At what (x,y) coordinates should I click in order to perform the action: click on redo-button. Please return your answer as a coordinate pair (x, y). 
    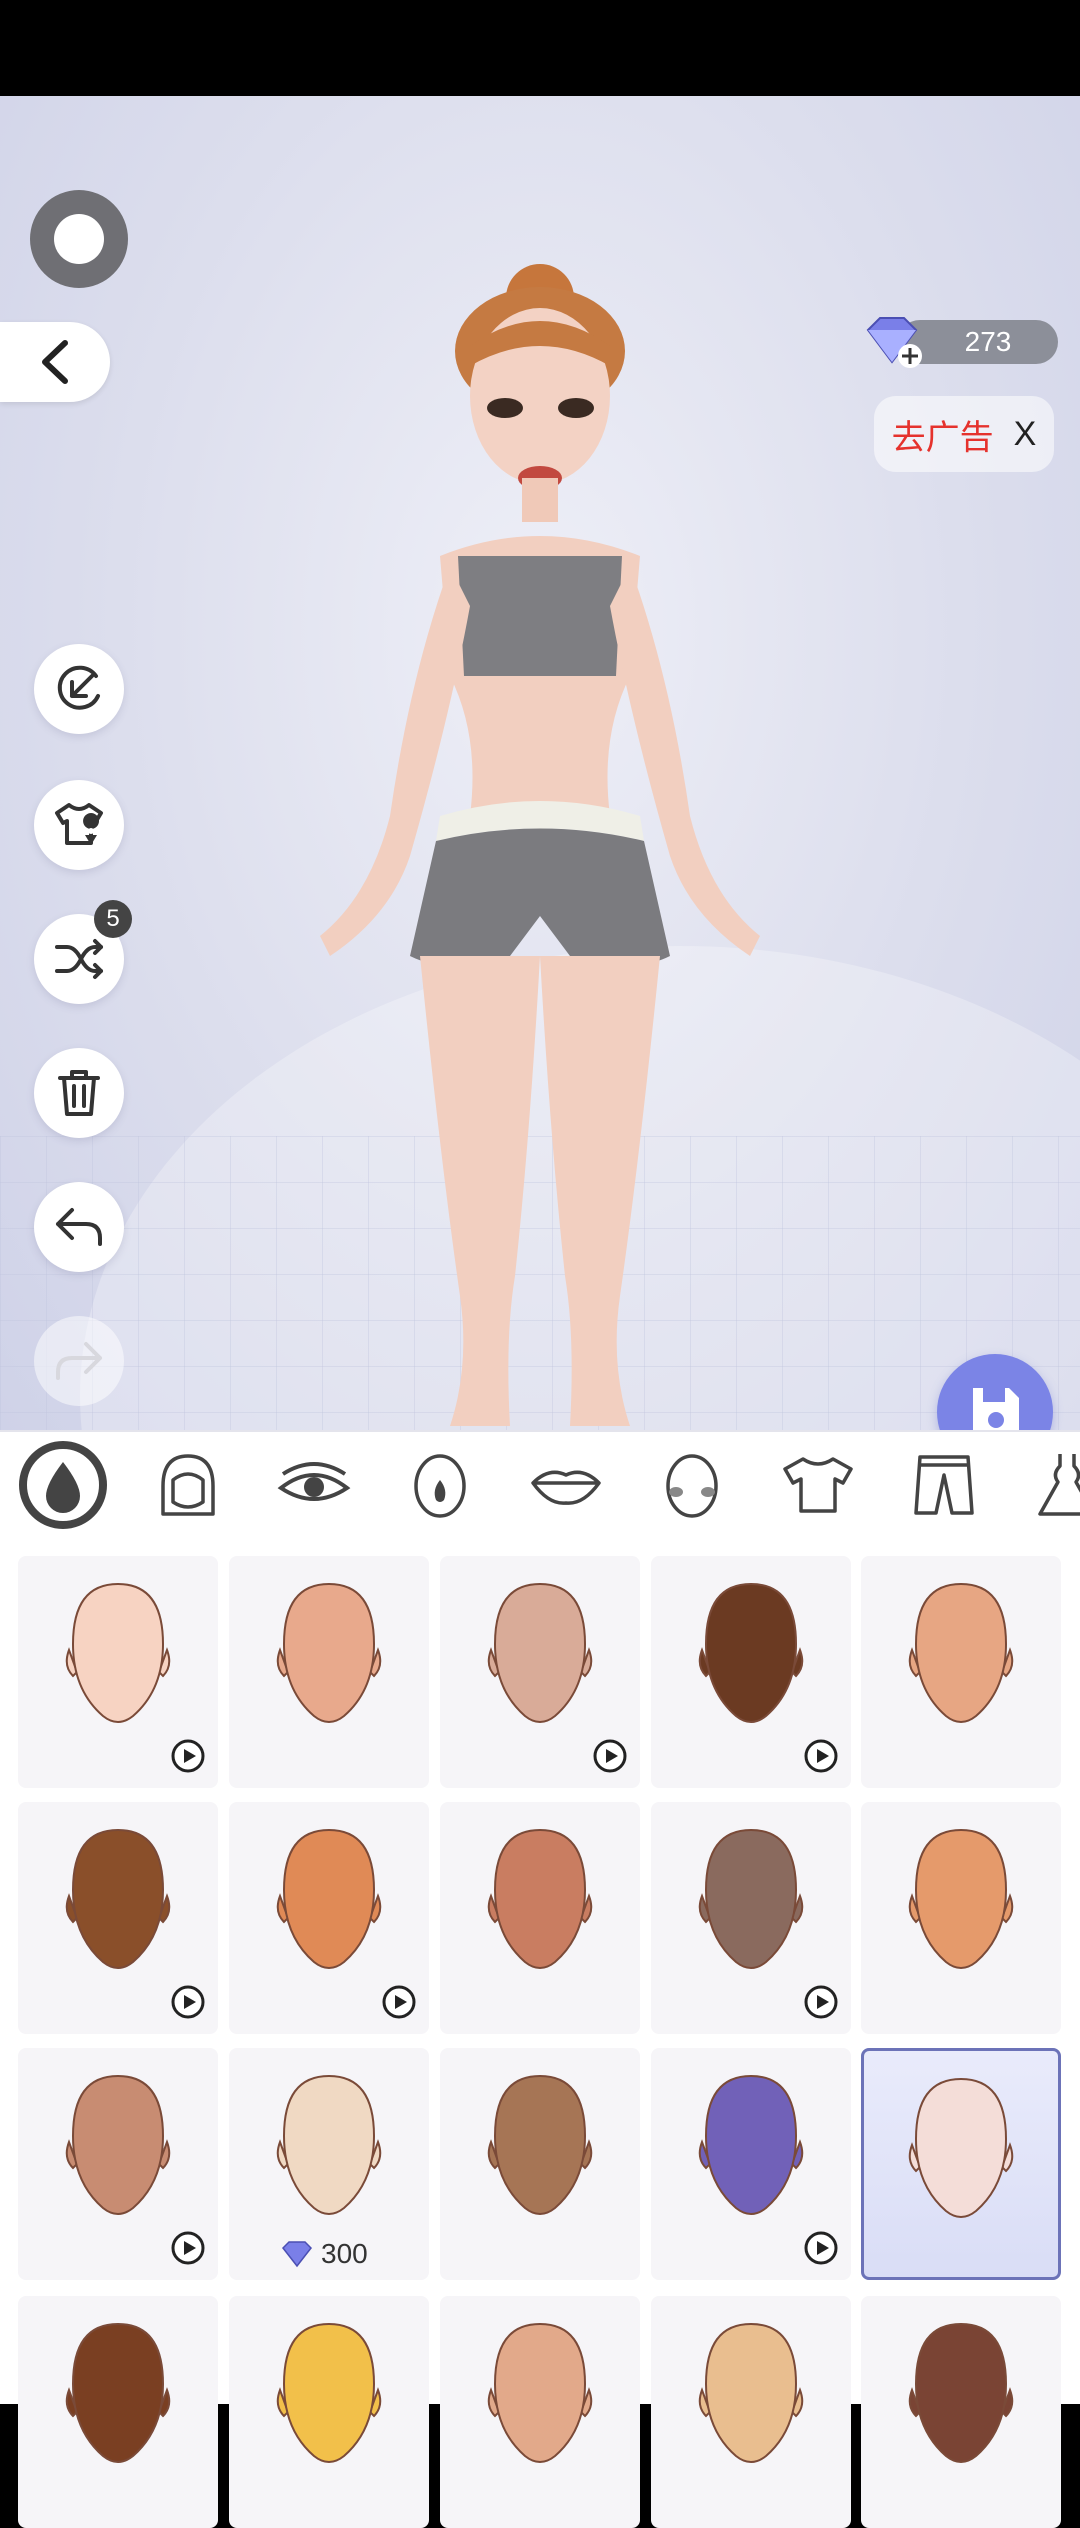
    Looking at the image, I should click on (79, 1361).